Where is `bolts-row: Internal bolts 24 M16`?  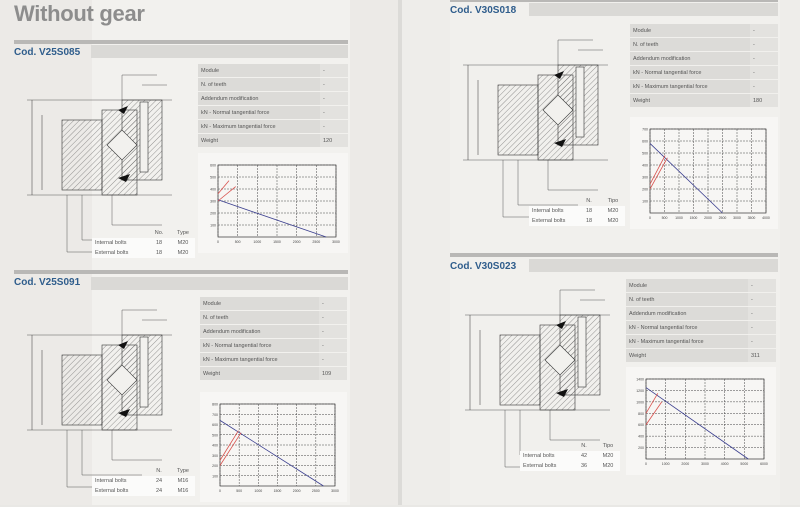 bolts-row: Internal bolts 24 M16 is located at coordinates (143, 481).